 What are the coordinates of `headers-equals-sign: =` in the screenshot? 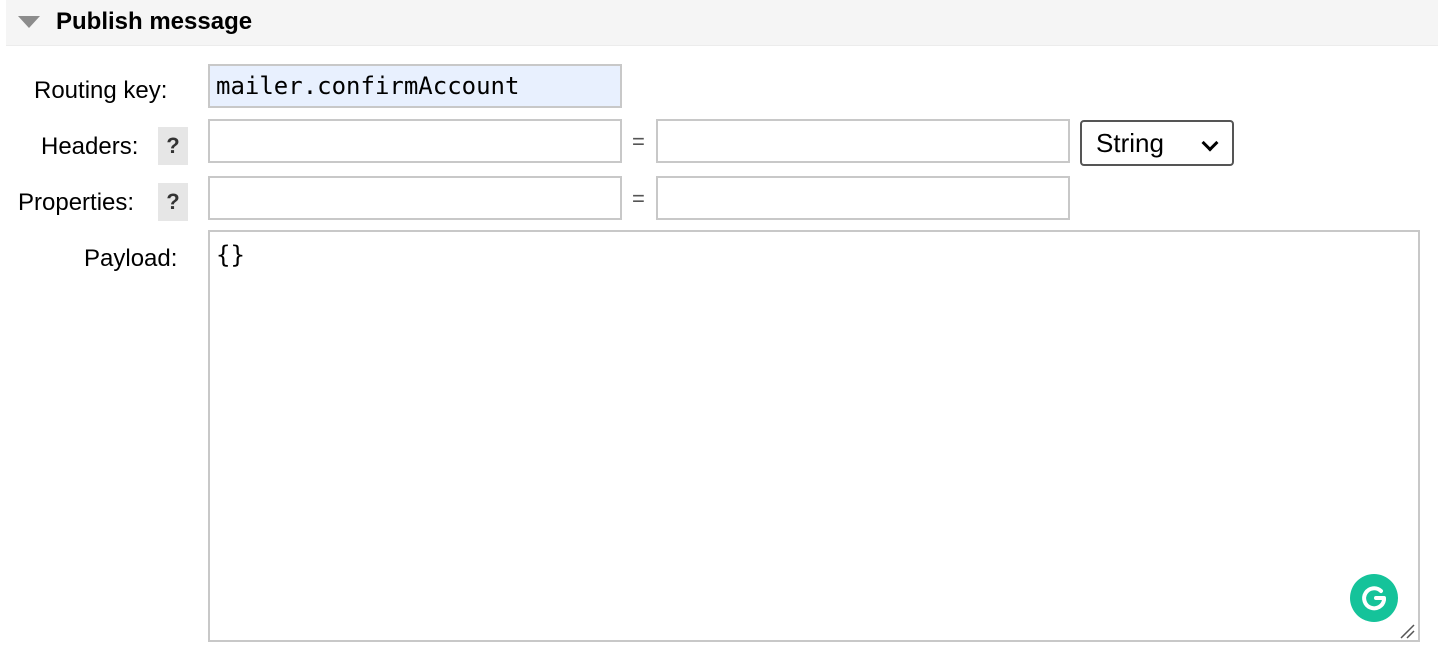 It's located at (638, 141).